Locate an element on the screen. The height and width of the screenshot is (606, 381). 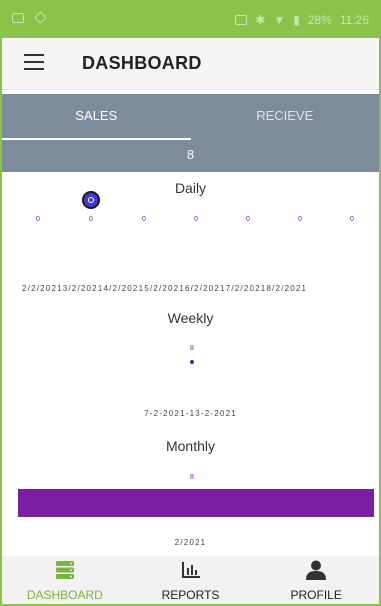
daily-selected-point is located at coordinates (91, 200).